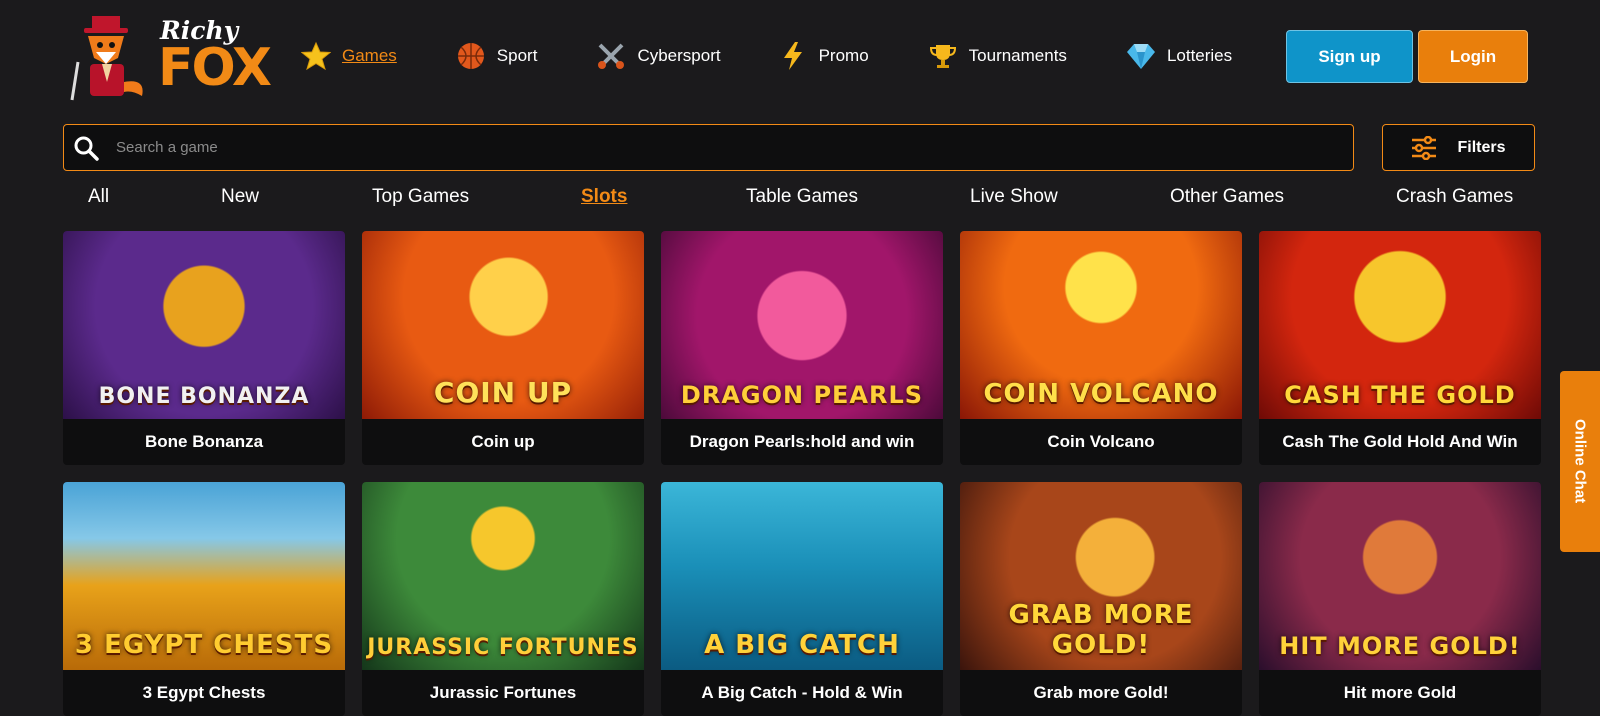  Describe the element at coordinates (1141, 56) in the screenshot. I see `diamond-icon` at that location.